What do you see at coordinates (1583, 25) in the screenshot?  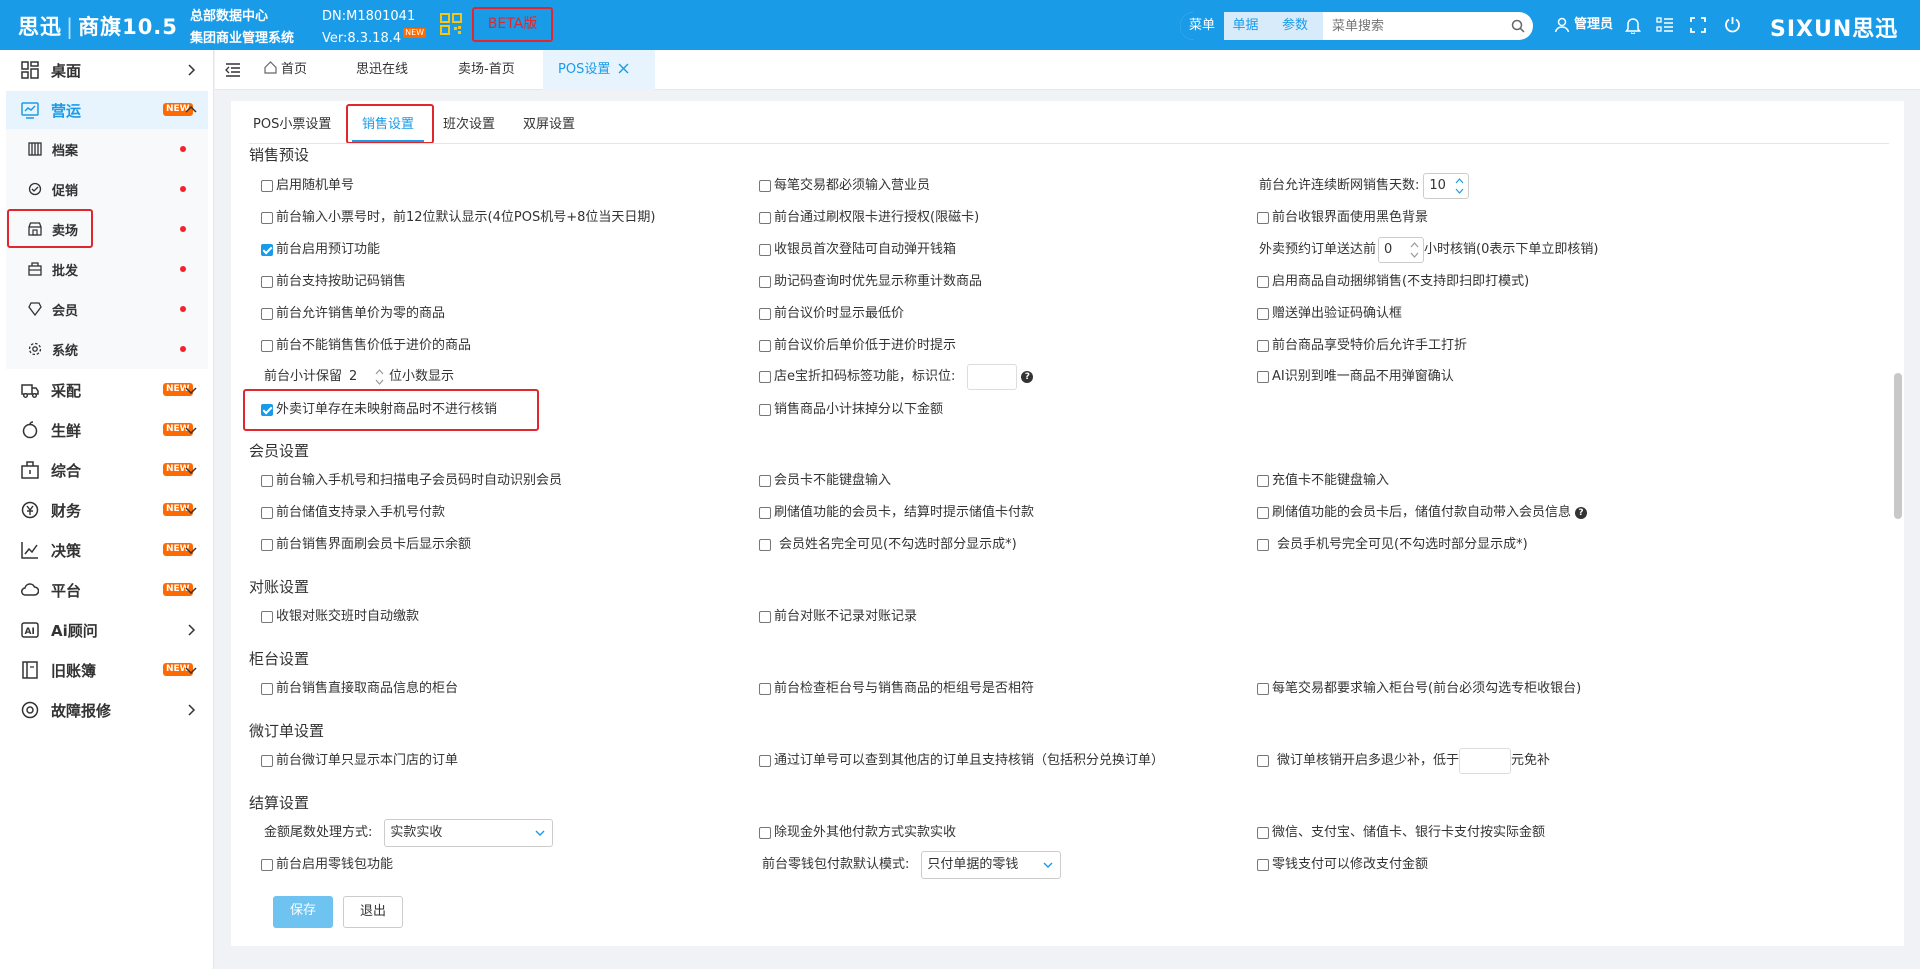 I see `user-menu: 管理员` at bounding box center [1583, 25].